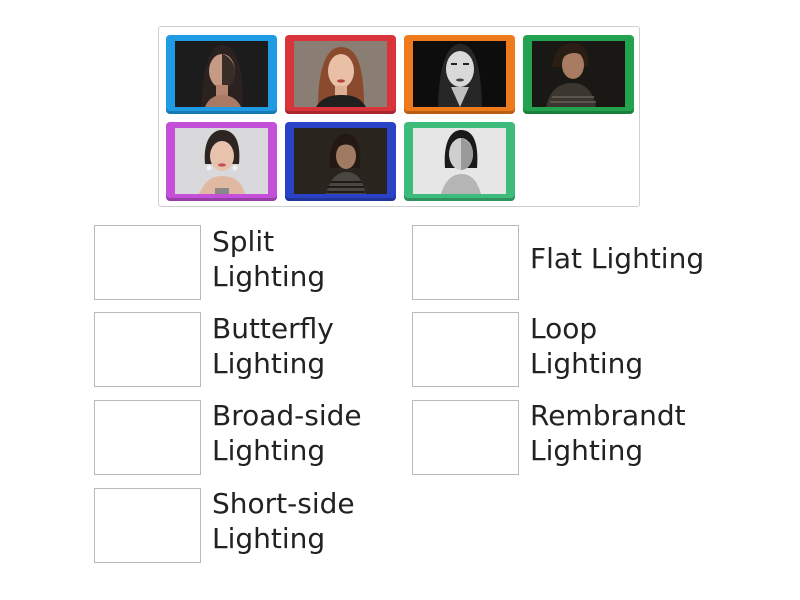 The width and height of the screenshot is (800, 600). What do you see at coordinates (273, 346) in the screenshot?
I see `target-label-butterfly-lighting: Butterfly Lighting` at bounding box center [273, 346].